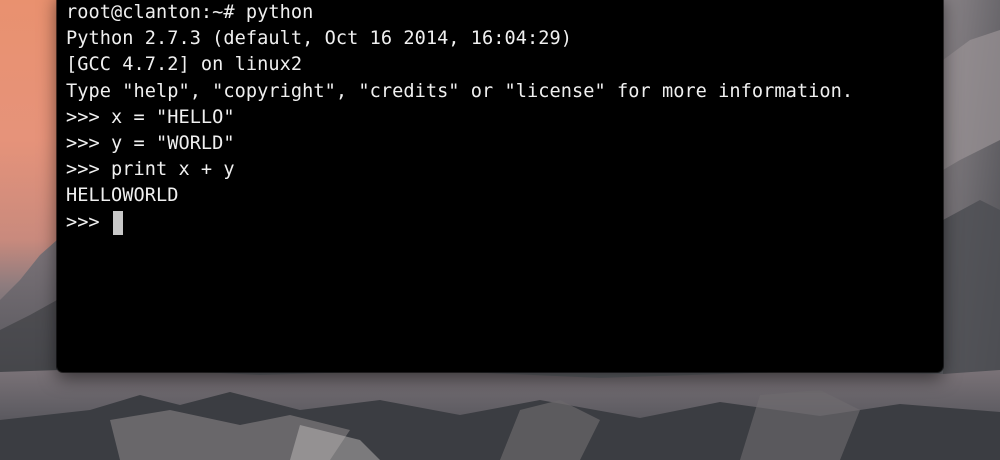 This screenshot has height=460, width=1000. Describe the element at coordinates (88, 223) in the screenshot. I see `python-prompt: >>>` at that location.